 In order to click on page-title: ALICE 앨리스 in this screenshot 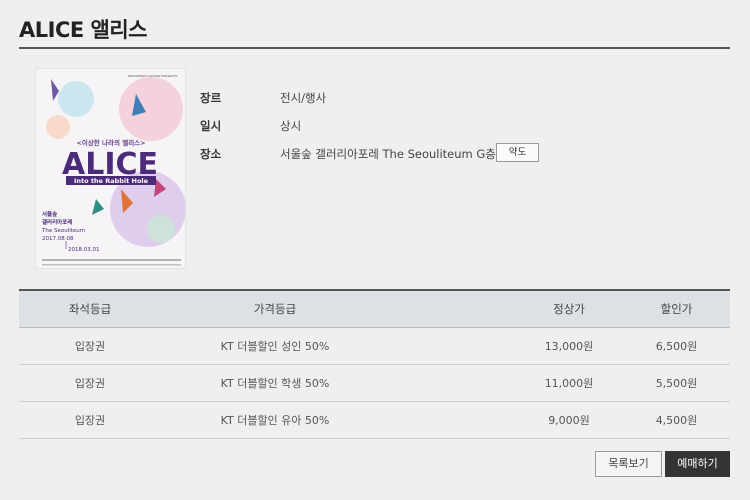, I will do `click(83, 30)`.